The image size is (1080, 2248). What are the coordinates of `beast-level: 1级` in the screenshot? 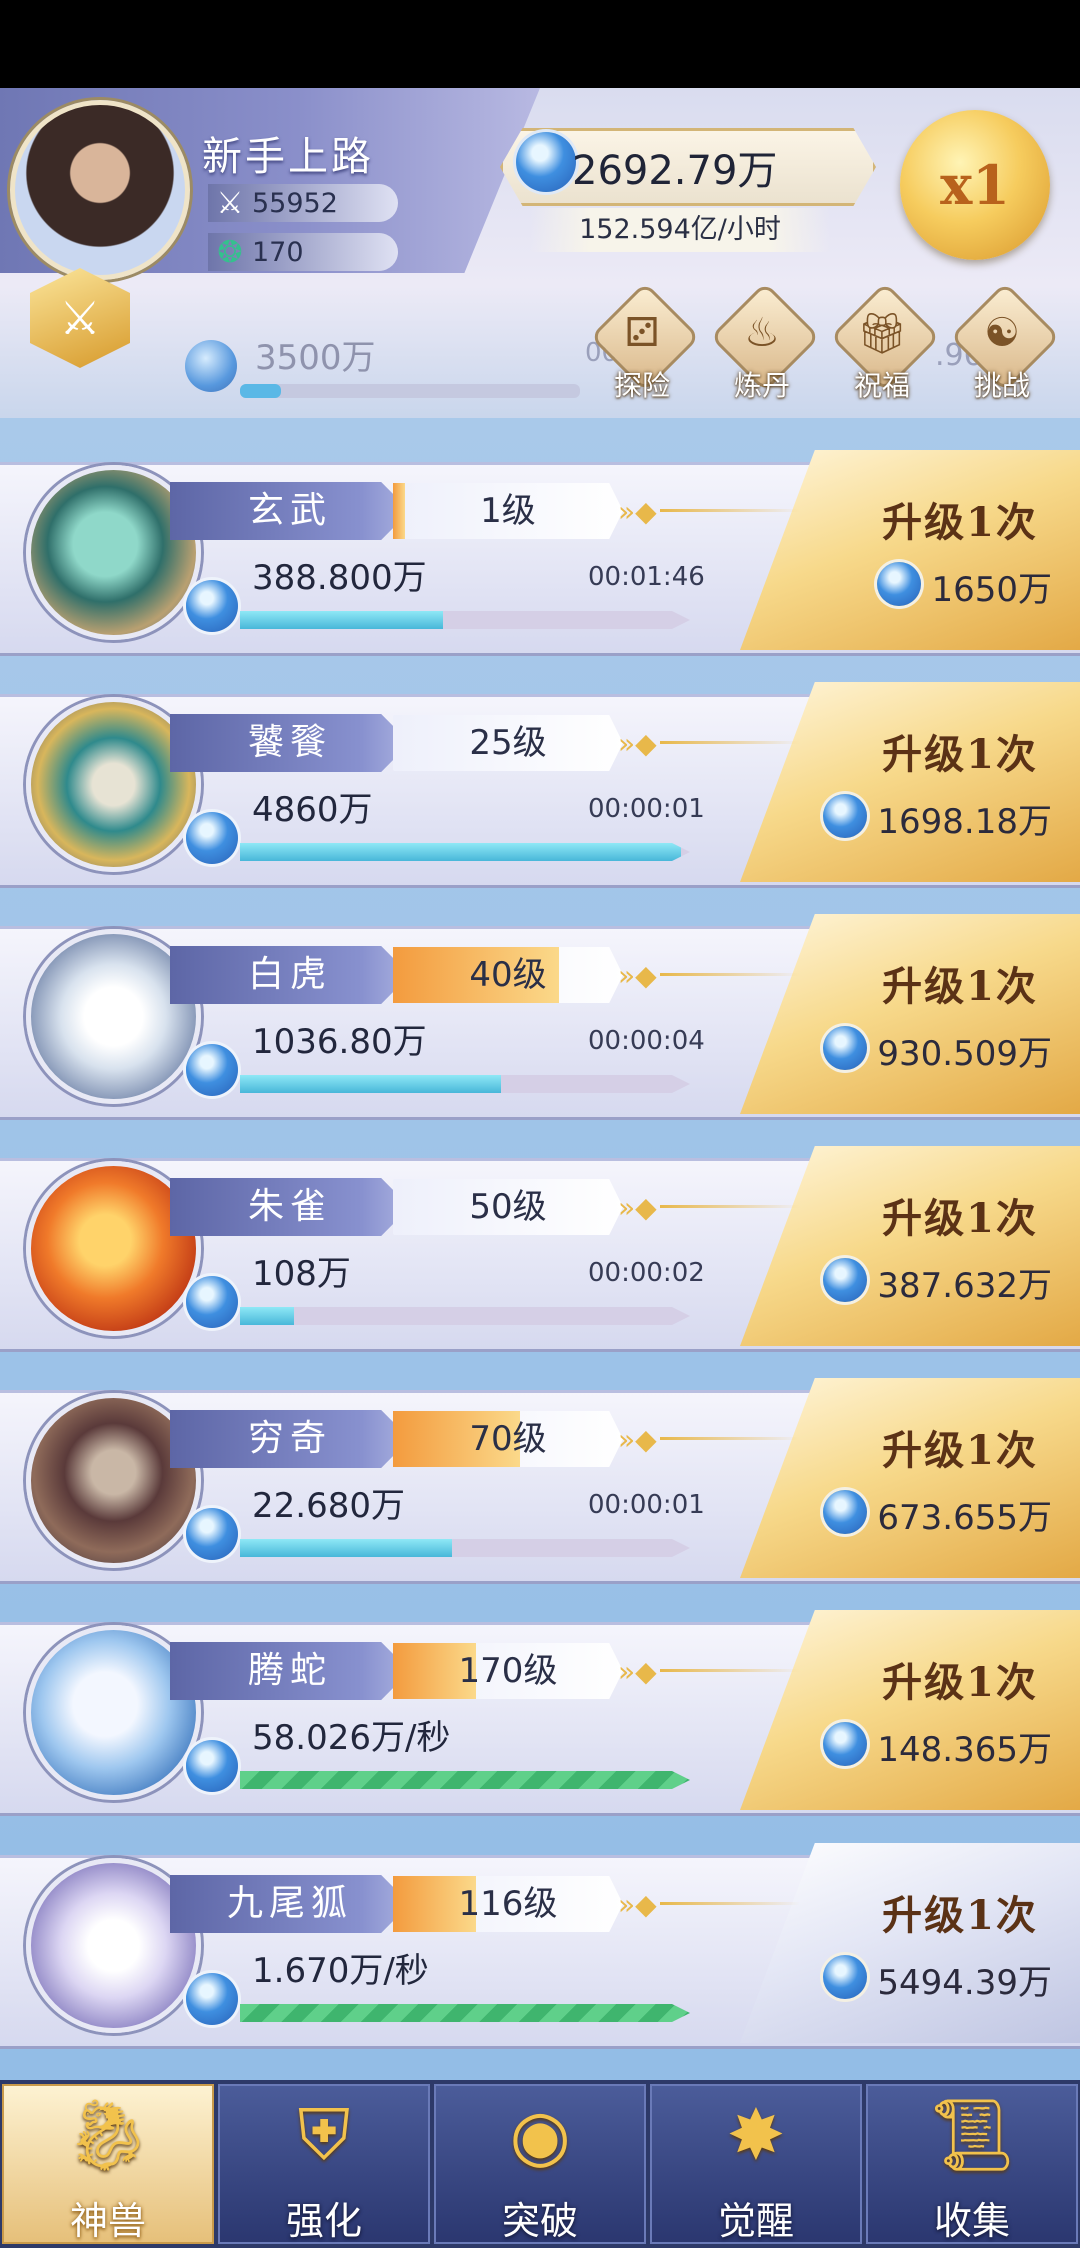 It's located at (508, 511).